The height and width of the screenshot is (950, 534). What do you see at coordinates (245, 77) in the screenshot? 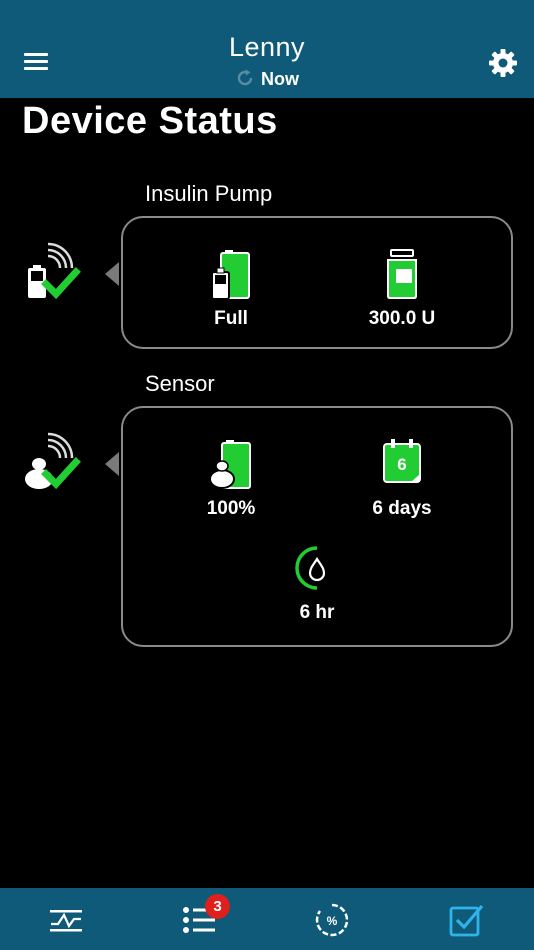
I see `refresh-icon` at bounding box center [245, 77].